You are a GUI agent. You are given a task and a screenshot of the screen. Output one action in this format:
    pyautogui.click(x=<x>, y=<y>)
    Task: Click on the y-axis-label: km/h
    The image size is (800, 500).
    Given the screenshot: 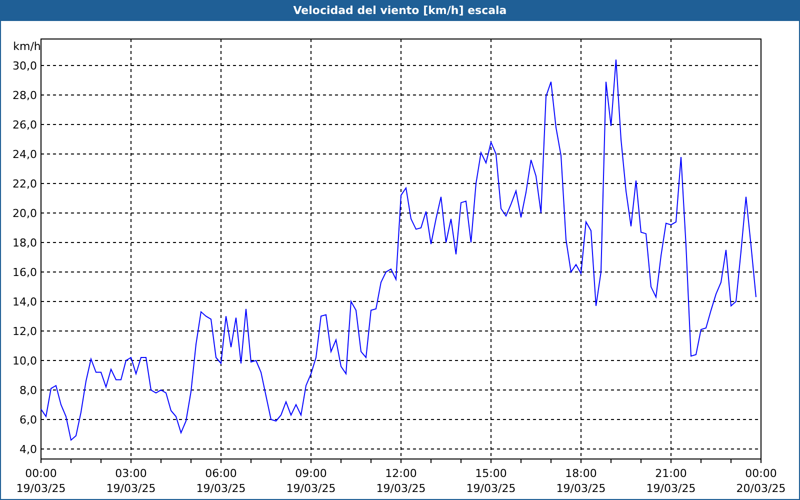 What is the action you would take?
    pyautogui.click(x=27, y=46)
    